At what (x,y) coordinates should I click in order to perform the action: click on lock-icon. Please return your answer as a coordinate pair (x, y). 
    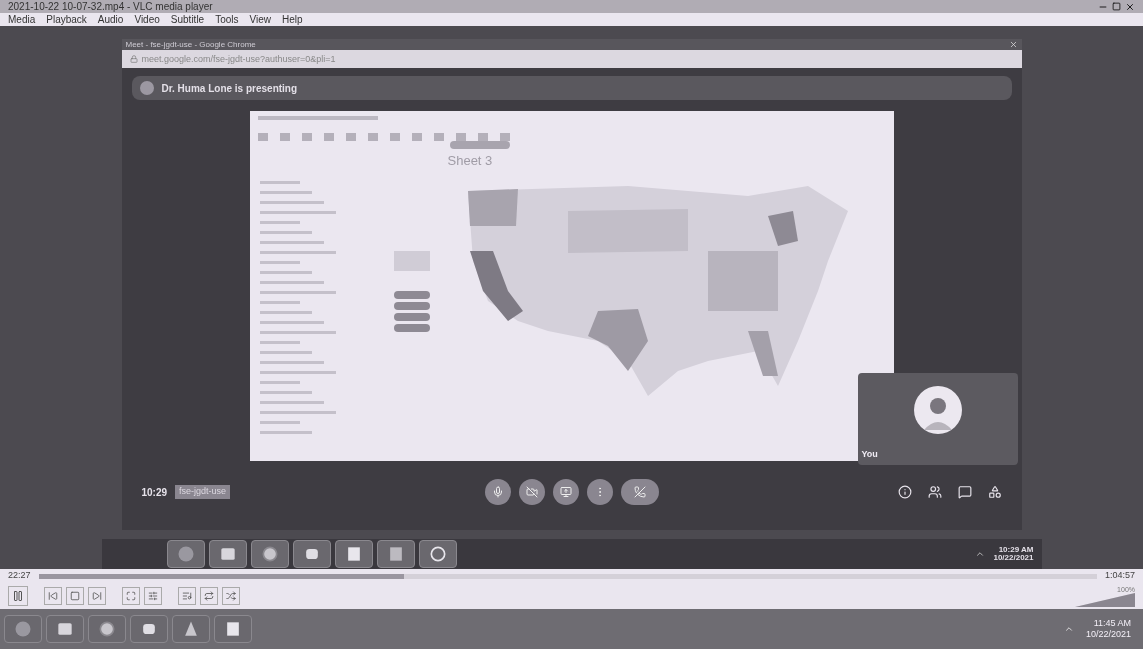
    Looking at the image, I should click on (133, 59).